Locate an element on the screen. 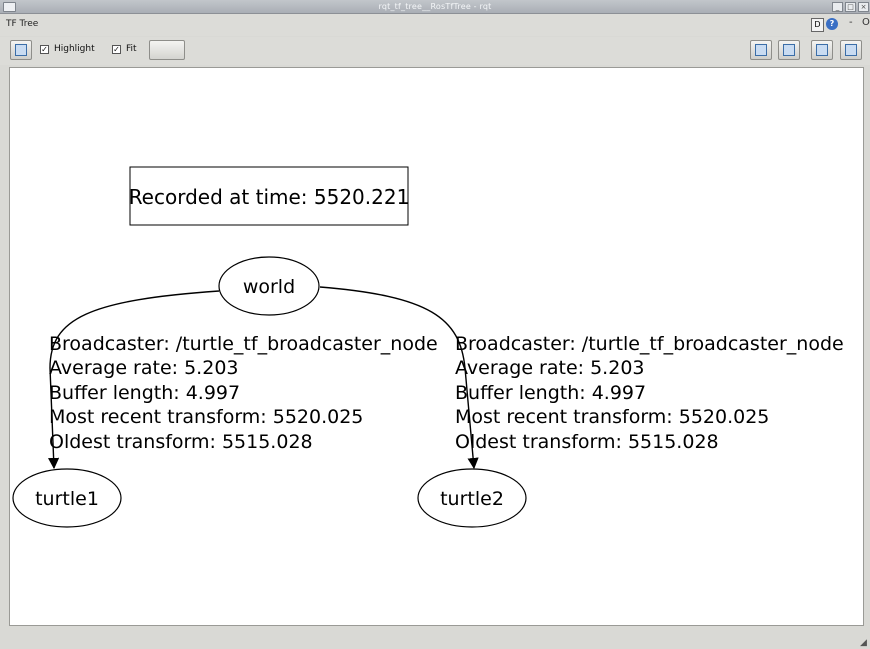 This screenshot has width=870, height=649. highlight-label: Highlight is located at coordinates (74, 49).